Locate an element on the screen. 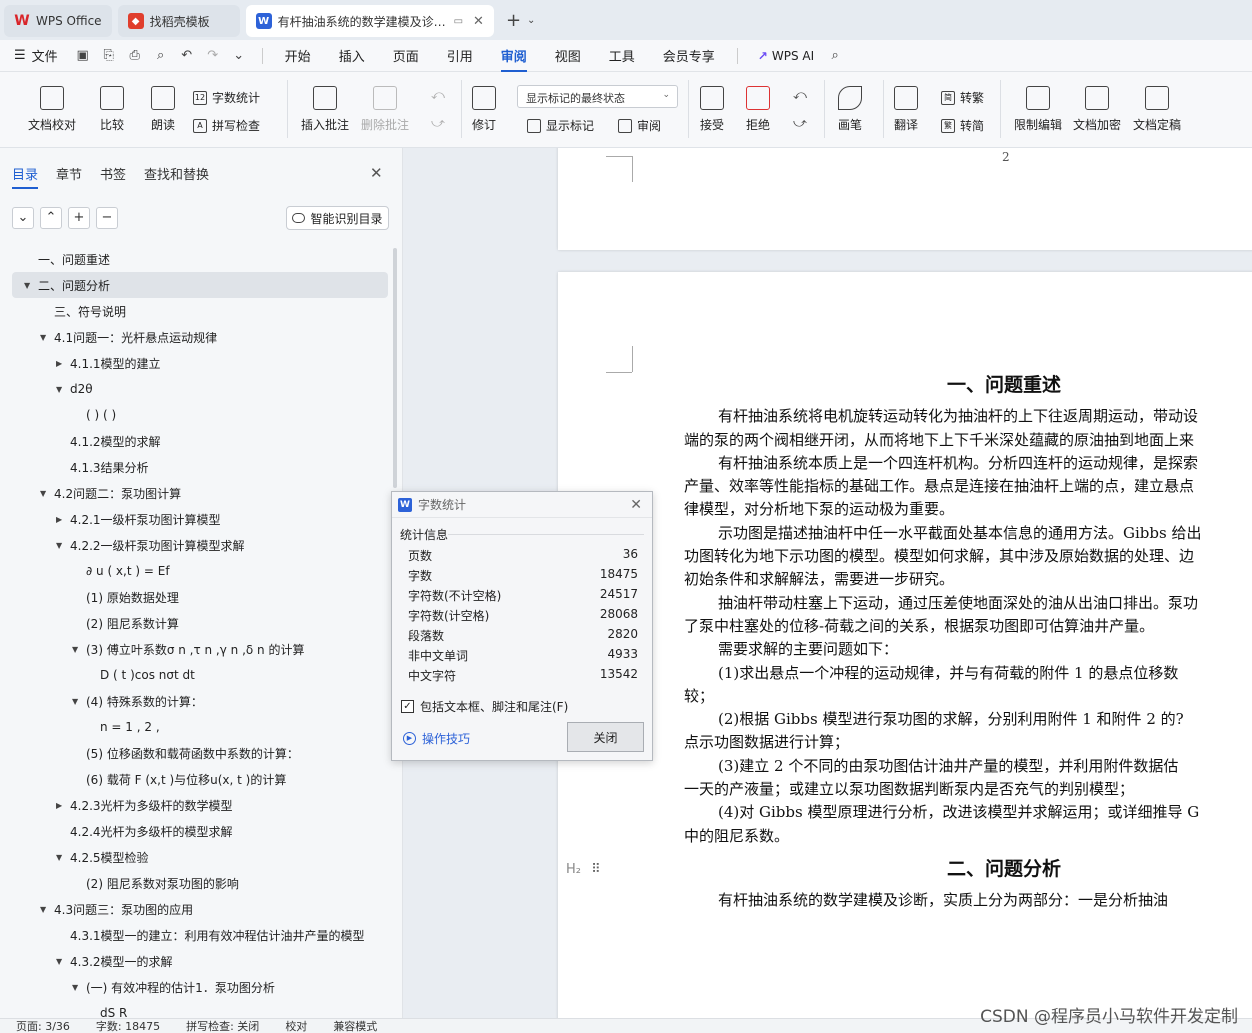 The height and width of the screenshot is (1033, 1252). tab-bookmarks: 书签 is located at coordinates (113, 173).